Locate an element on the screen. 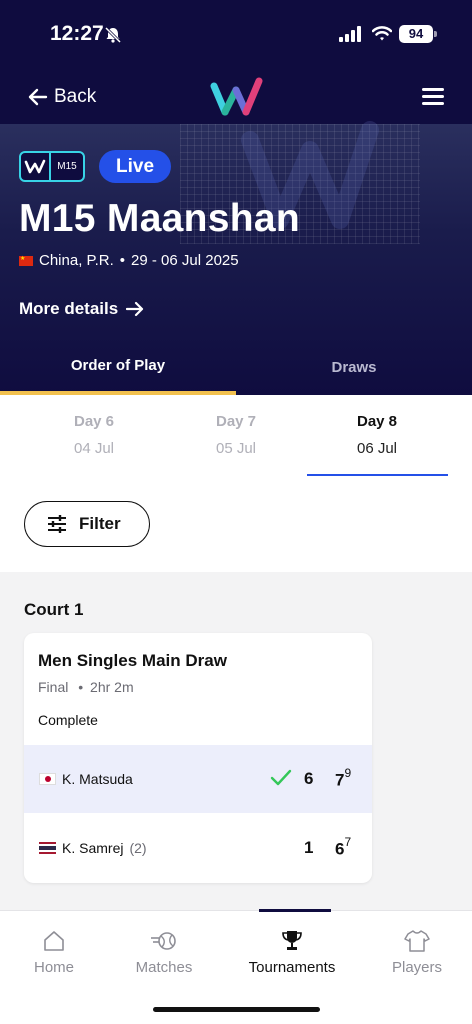  tournament-level-badge: M15 is located at coordinates (52, 166).